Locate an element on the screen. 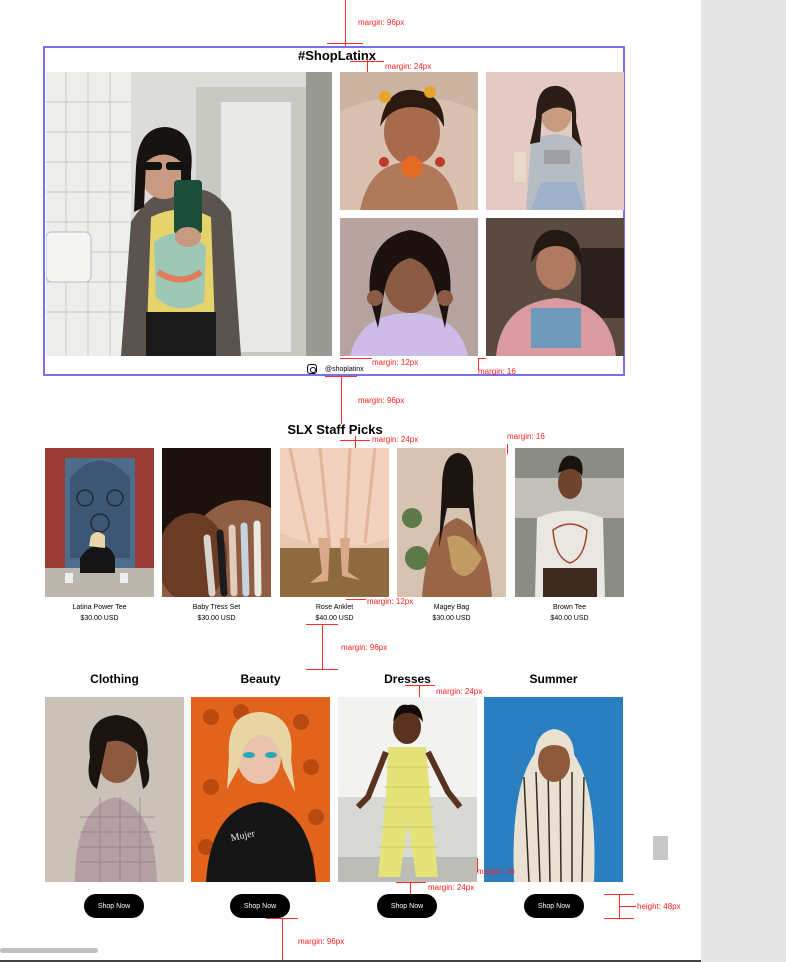 Image resolution: width=786 pixels, height=962 pixels. instagram-icon is located at coordinates (312, 369).